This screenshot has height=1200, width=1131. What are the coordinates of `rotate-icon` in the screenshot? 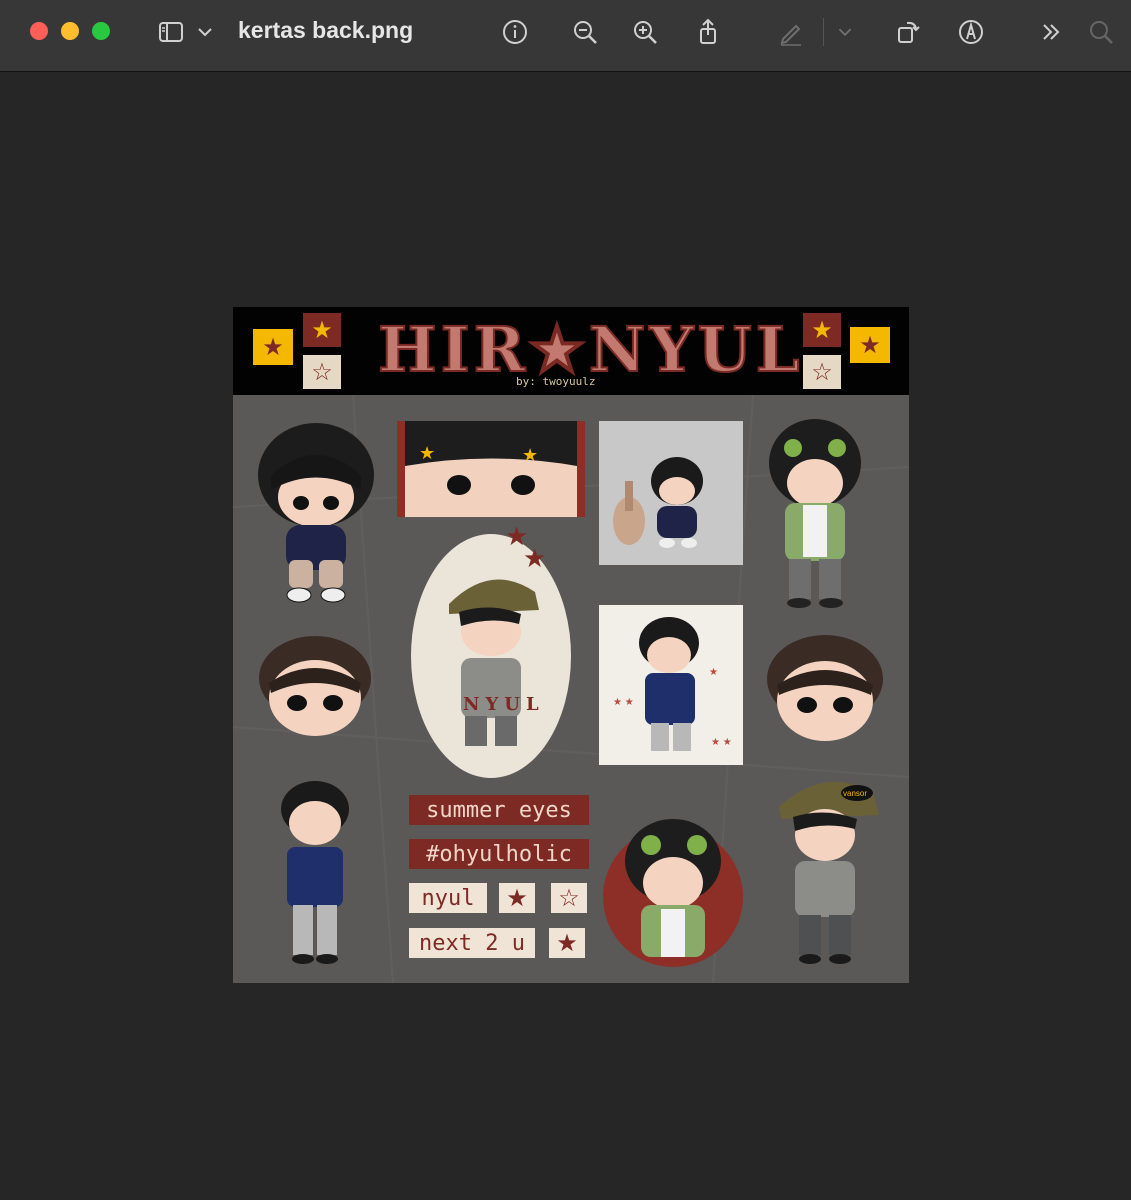 It's located at (908, 32).